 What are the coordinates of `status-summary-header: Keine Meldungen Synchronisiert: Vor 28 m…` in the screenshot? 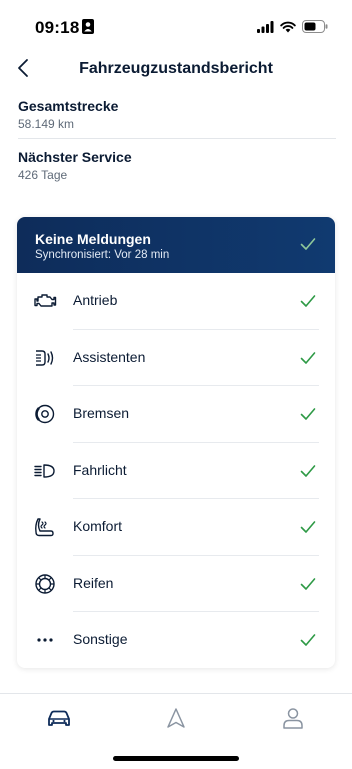 It's located at (176, 245).